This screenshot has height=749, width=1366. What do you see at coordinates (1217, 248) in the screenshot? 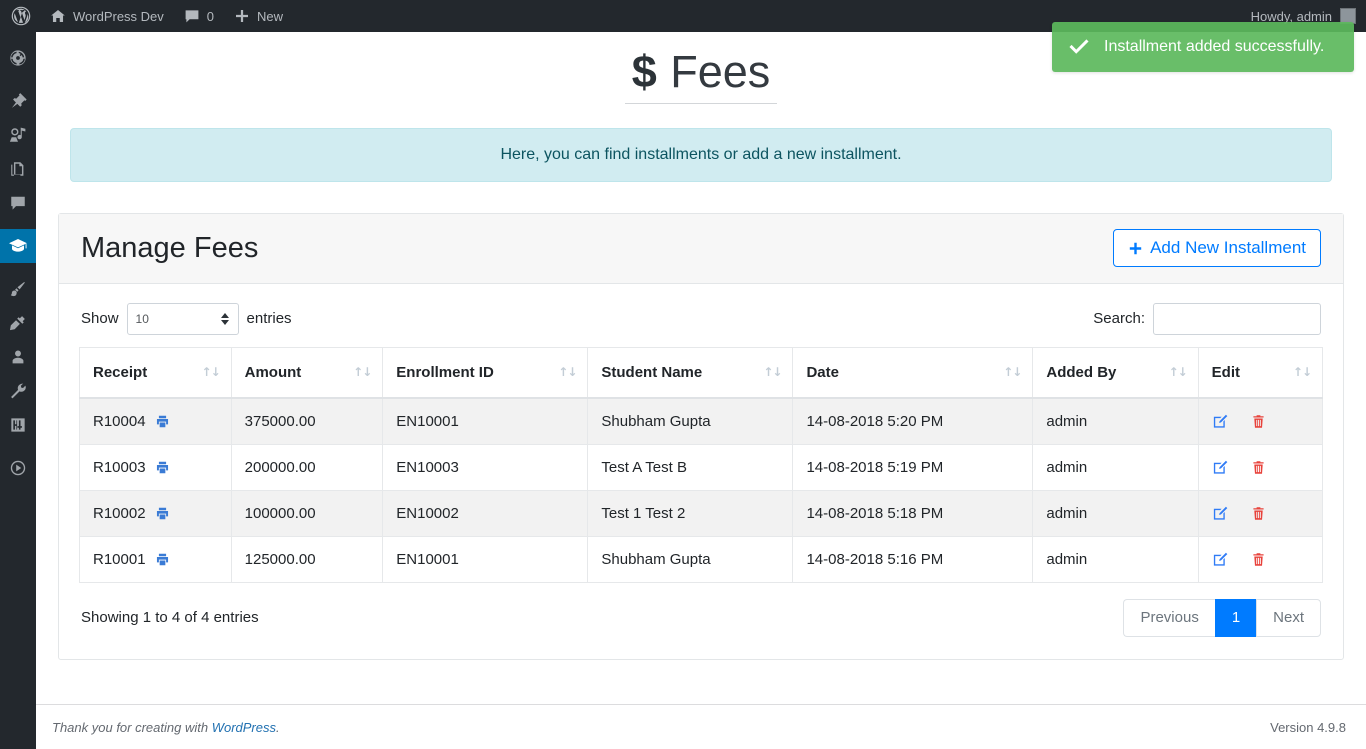
I see `add-new-installment-button: Add New Installment` at bounding box center [1217, 248].